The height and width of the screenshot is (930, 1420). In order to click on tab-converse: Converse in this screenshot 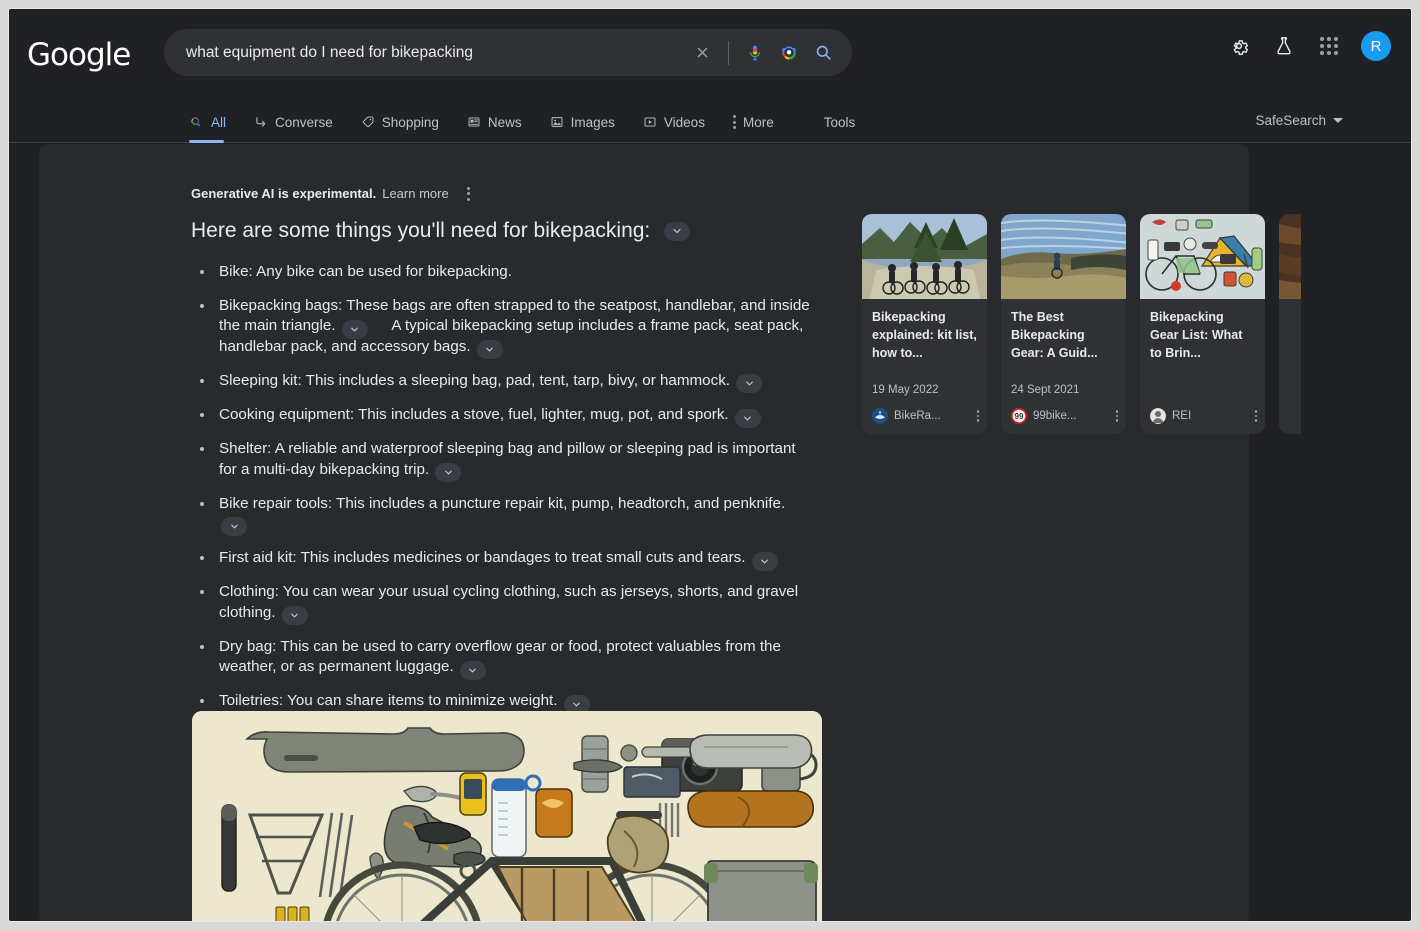, I will do `click(293, 122)`.